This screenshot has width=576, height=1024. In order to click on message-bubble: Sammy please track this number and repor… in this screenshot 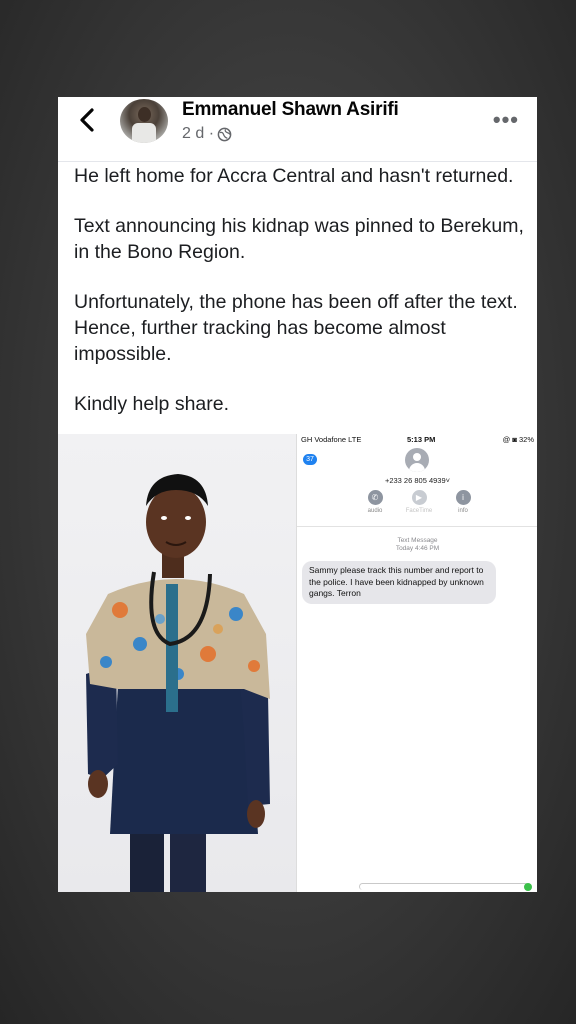, I will do `click(399, 582)`.